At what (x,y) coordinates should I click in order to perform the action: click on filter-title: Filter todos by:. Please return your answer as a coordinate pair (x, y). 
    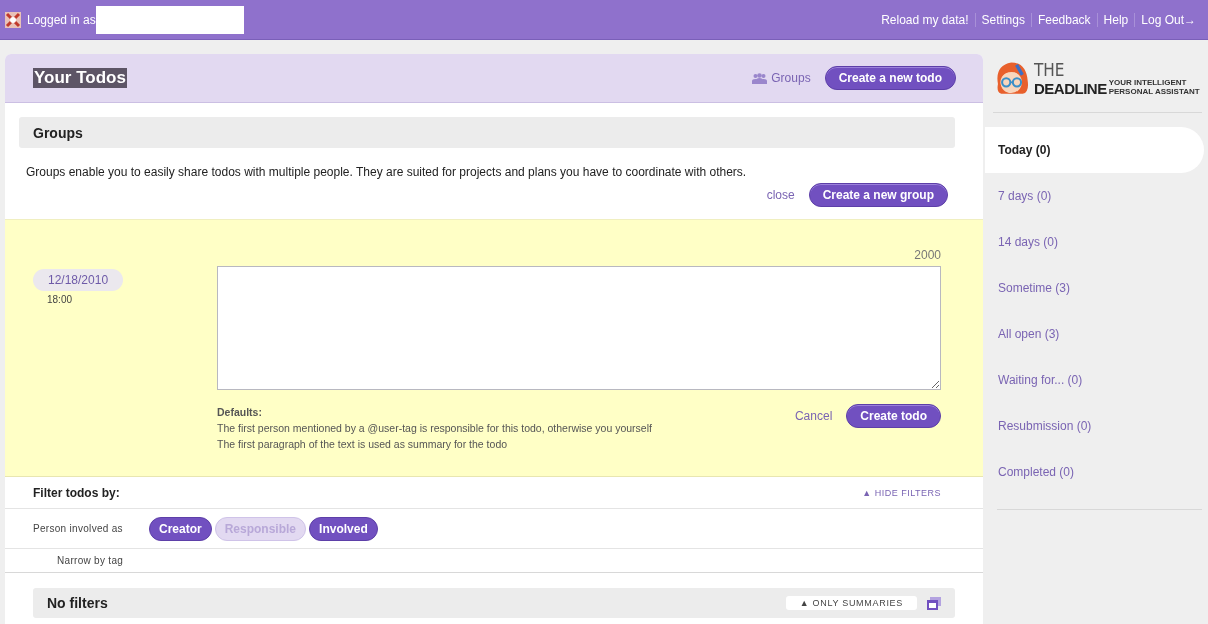
    Looking at the image, I should click on (76, 492).